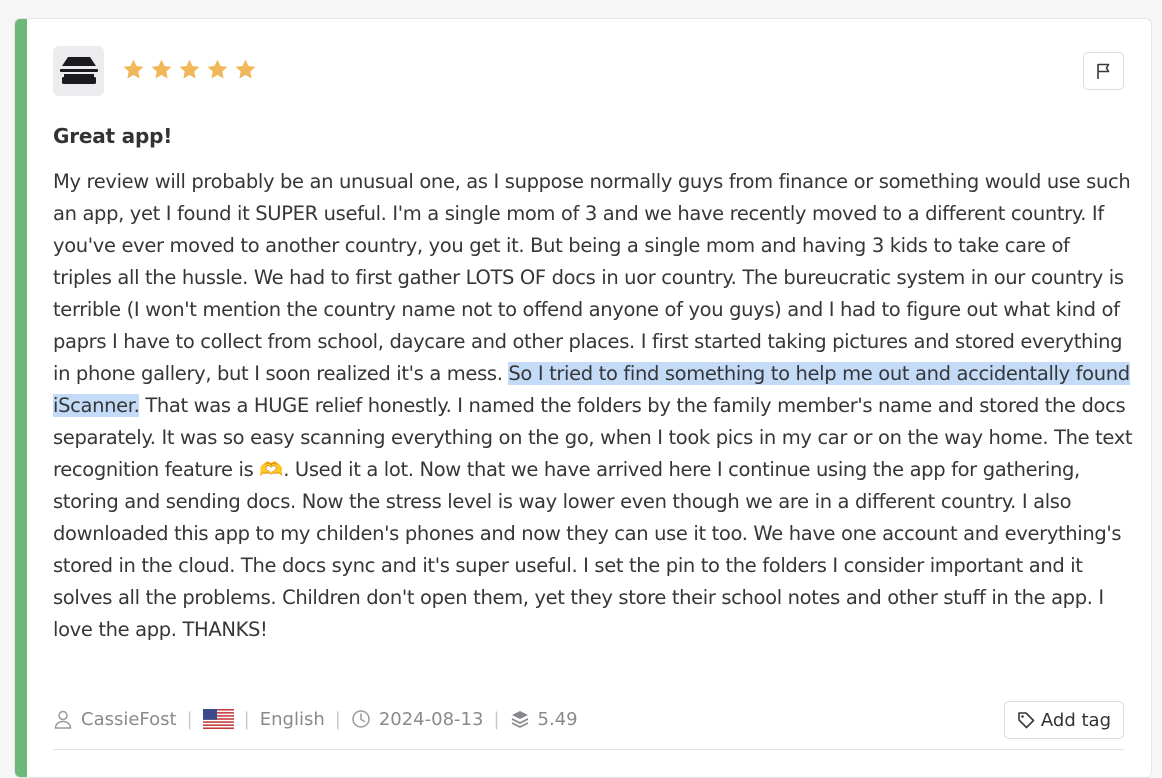  I want to click on author-name: CassieFost, so click(129, 719).